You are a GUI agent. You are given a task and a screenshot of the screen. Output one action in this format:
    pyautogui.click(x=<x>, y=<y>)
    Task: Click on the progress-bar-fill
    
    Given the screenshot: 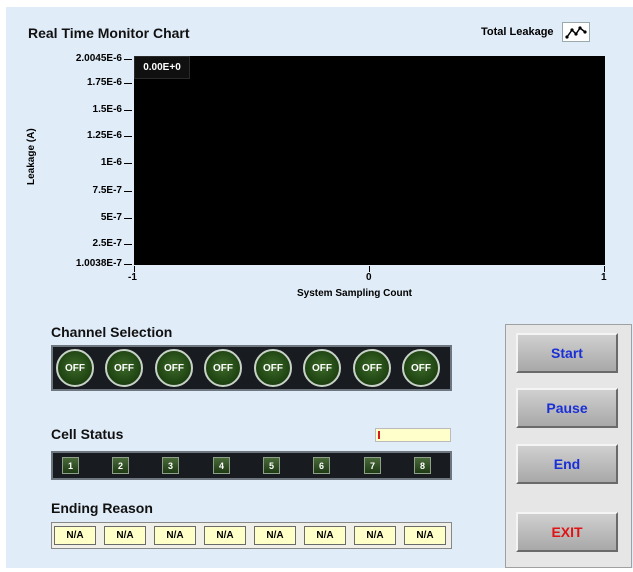 What is the action you would take?
    pyautogui.click(x=379, y=435)
    